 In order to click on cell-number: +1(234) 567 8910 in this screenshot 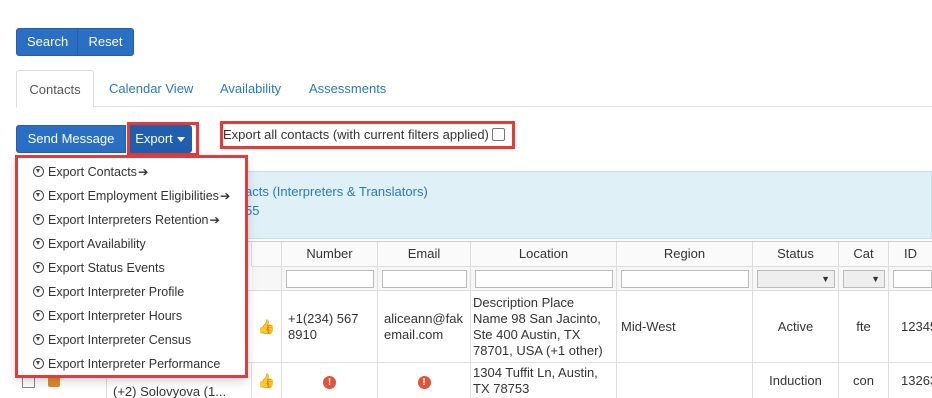, I will do `click(330, 326)`.